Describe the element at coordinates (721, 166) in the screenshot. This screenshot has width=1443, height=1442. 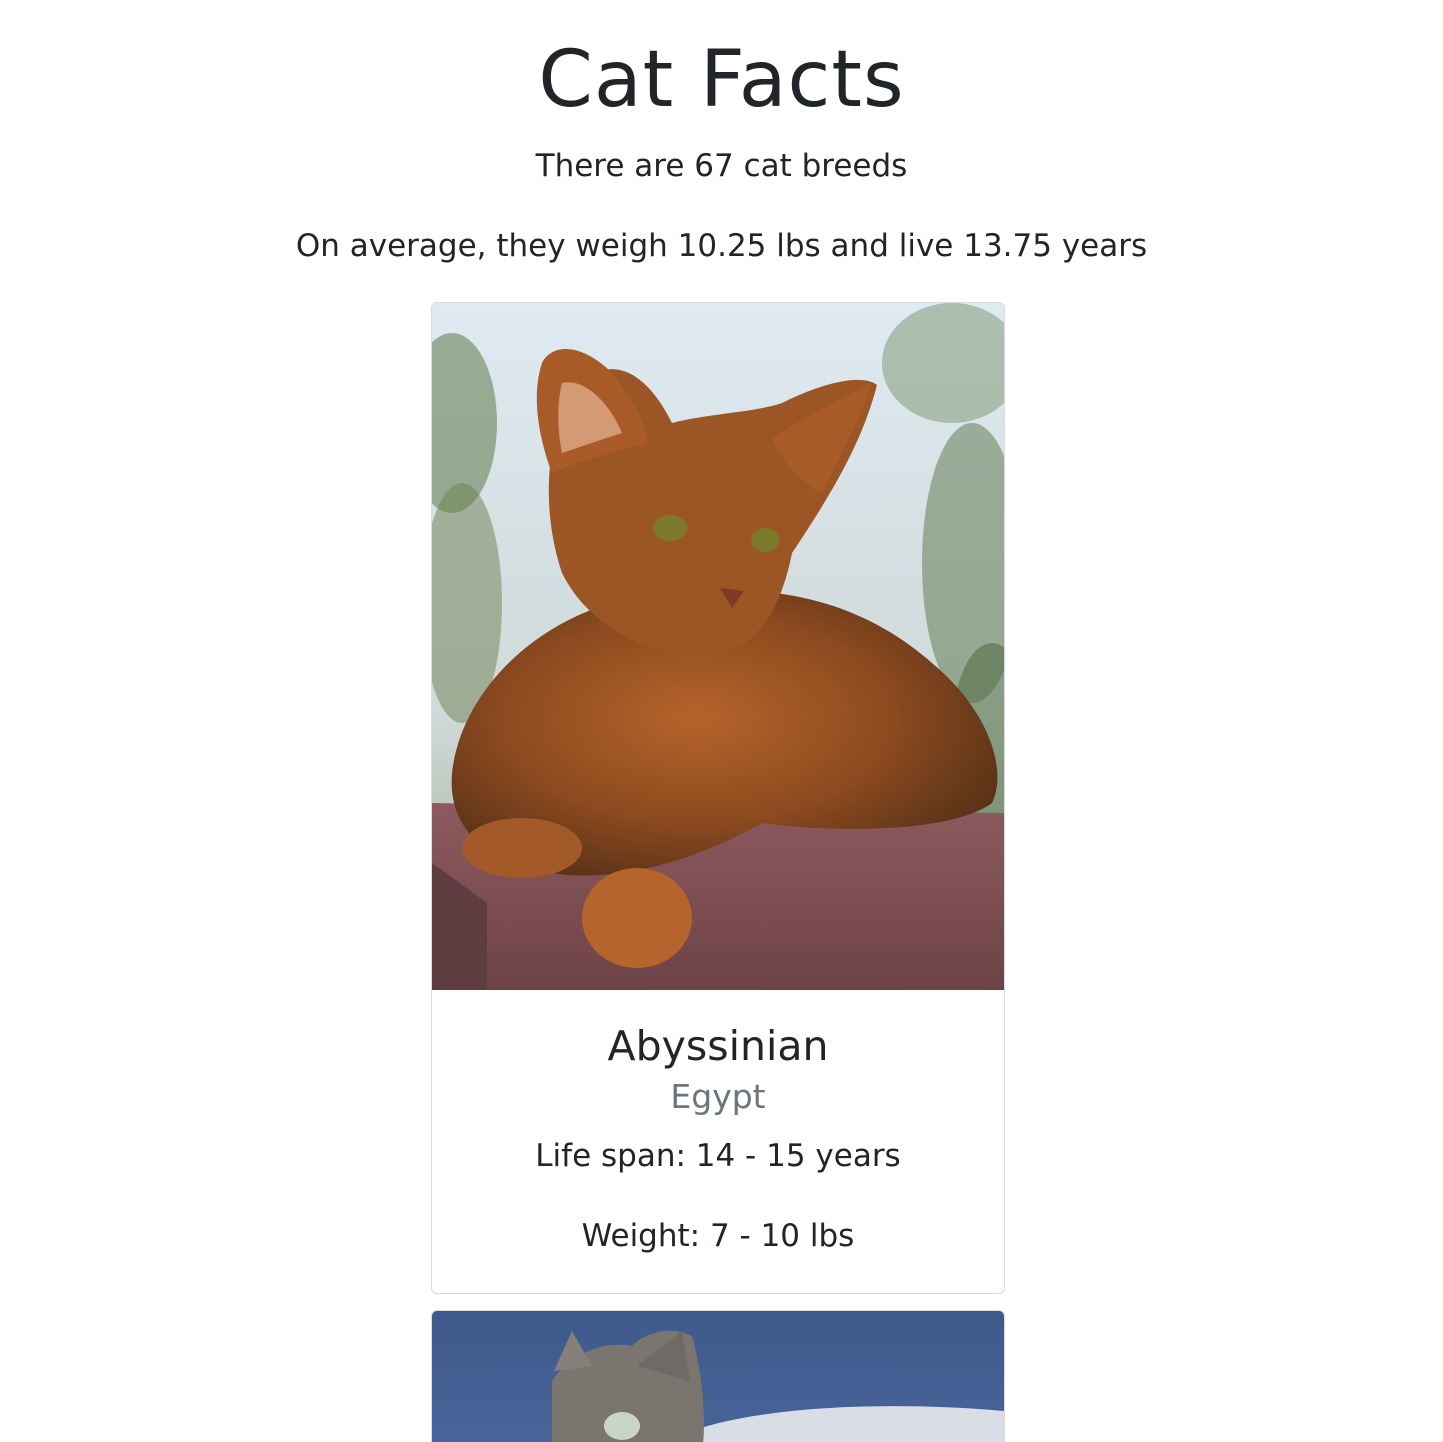
I see `breed-count-text: There are 67 cat breeds` at that location.